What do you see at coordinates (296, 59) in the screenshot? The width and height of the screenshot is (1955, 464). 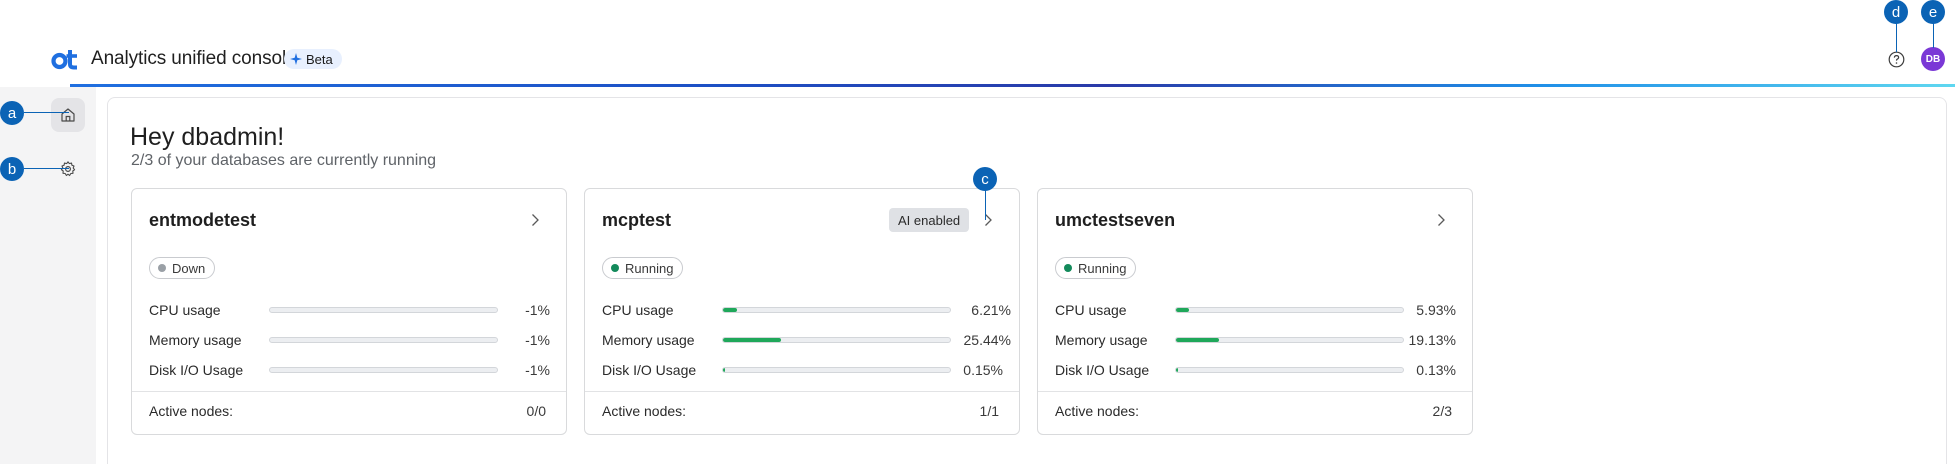 I see `sparkle-icon` at bounding box center [296, 59].